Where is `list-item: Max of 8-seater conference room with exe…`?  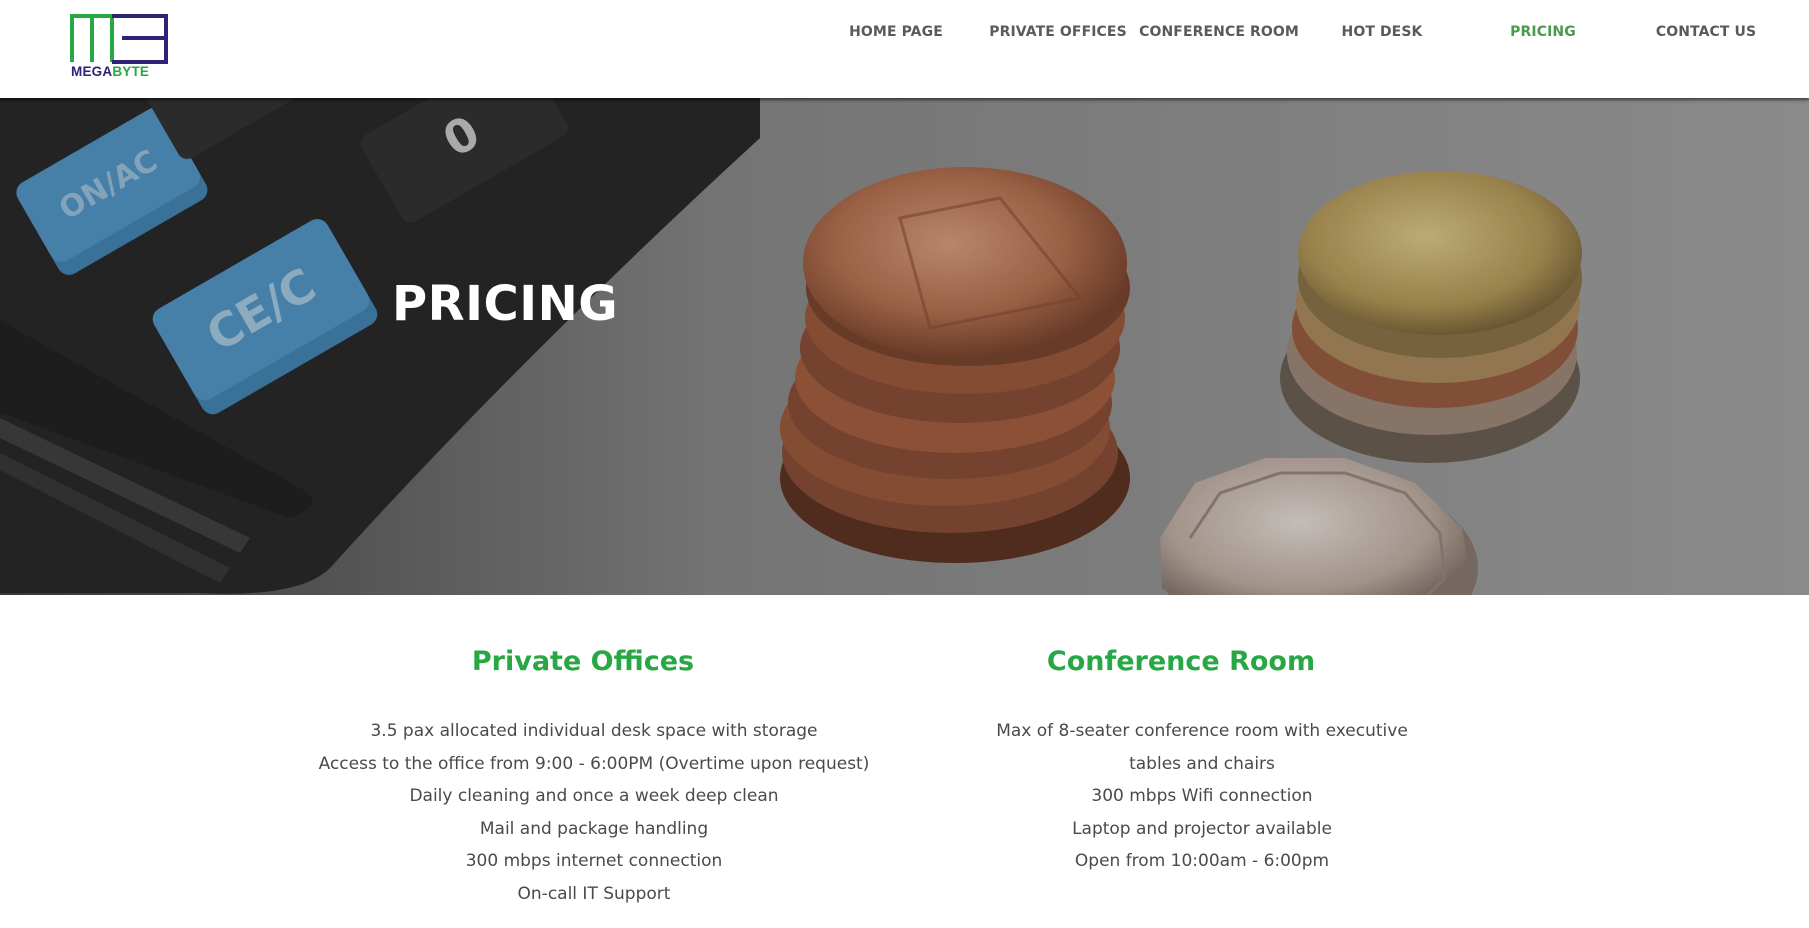 list-item: Max of 8-seater conference room with exe… is located at coordinates (1202, 747).